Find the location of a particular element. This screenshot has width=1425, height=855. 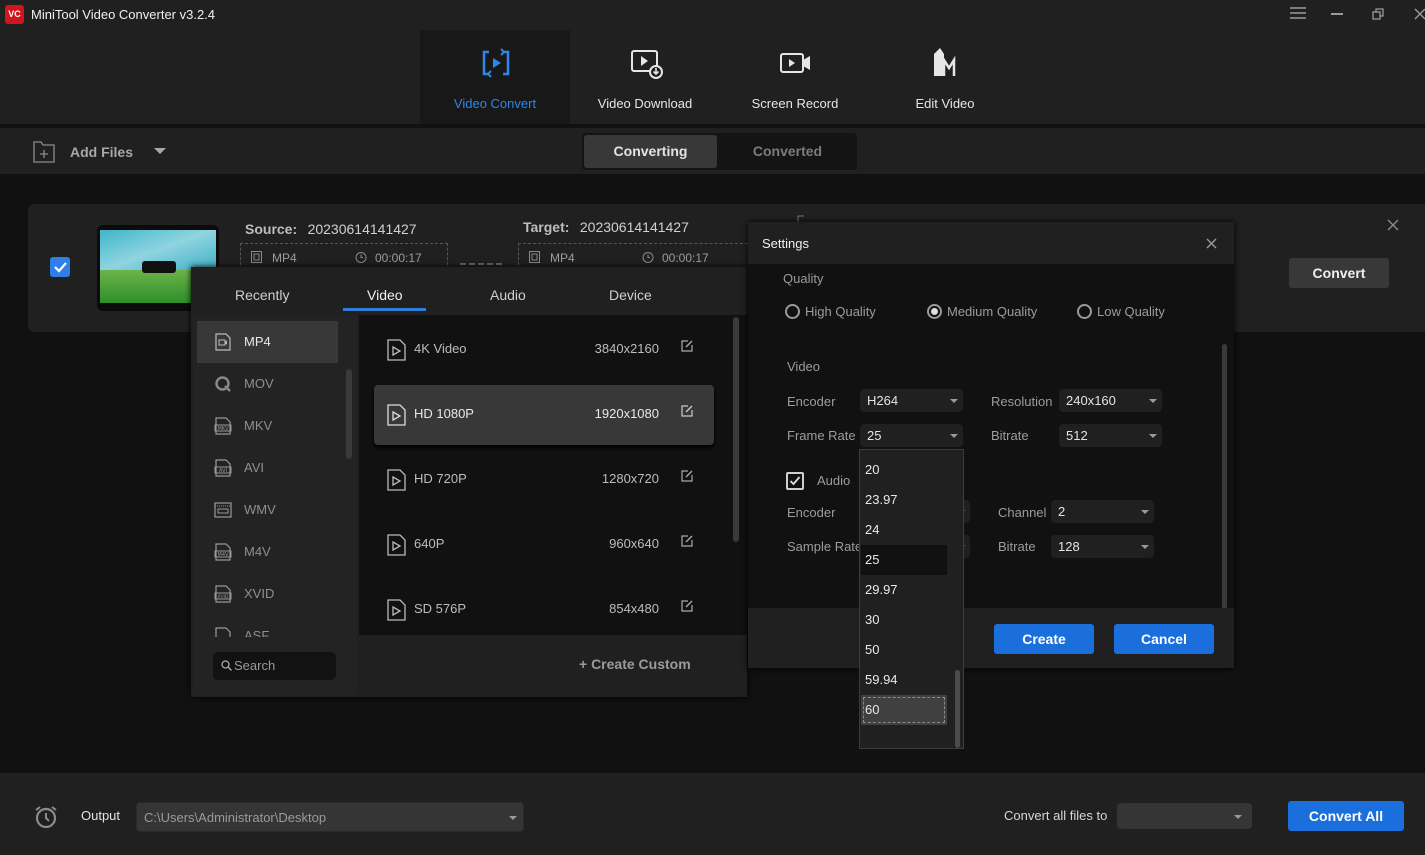

svg-text: M4V is located at coordinates (223, 555).